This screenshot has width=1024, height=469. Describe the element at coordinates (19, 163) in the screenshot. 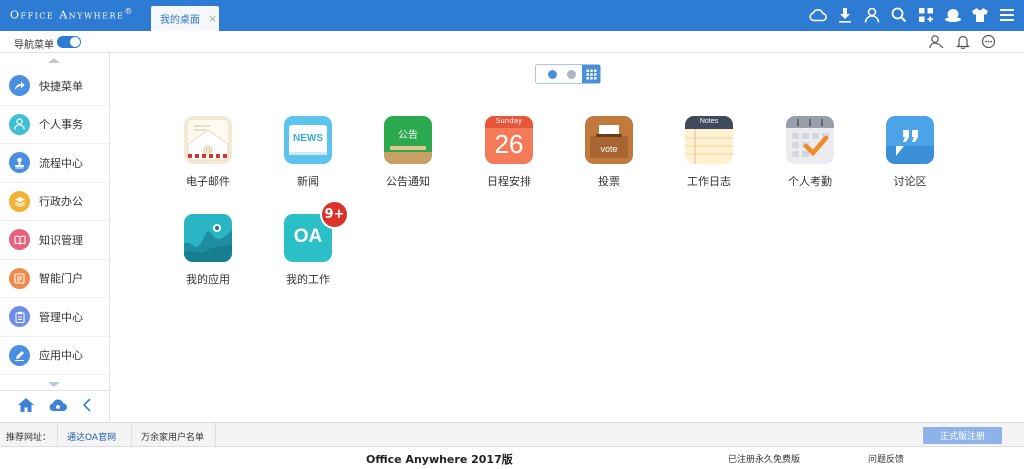

I see `stamp-icon` at that location.